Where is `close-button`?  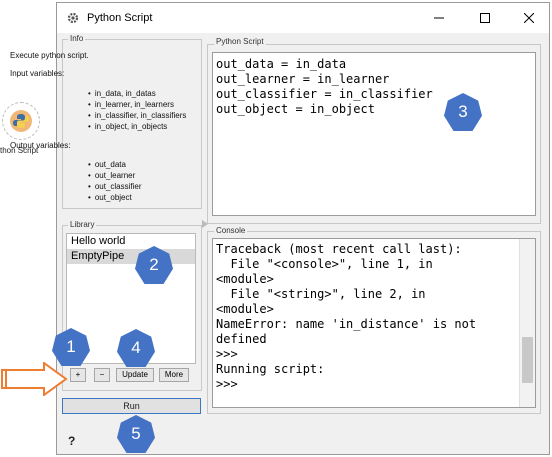
close-button is located at coordinates (529, 18).